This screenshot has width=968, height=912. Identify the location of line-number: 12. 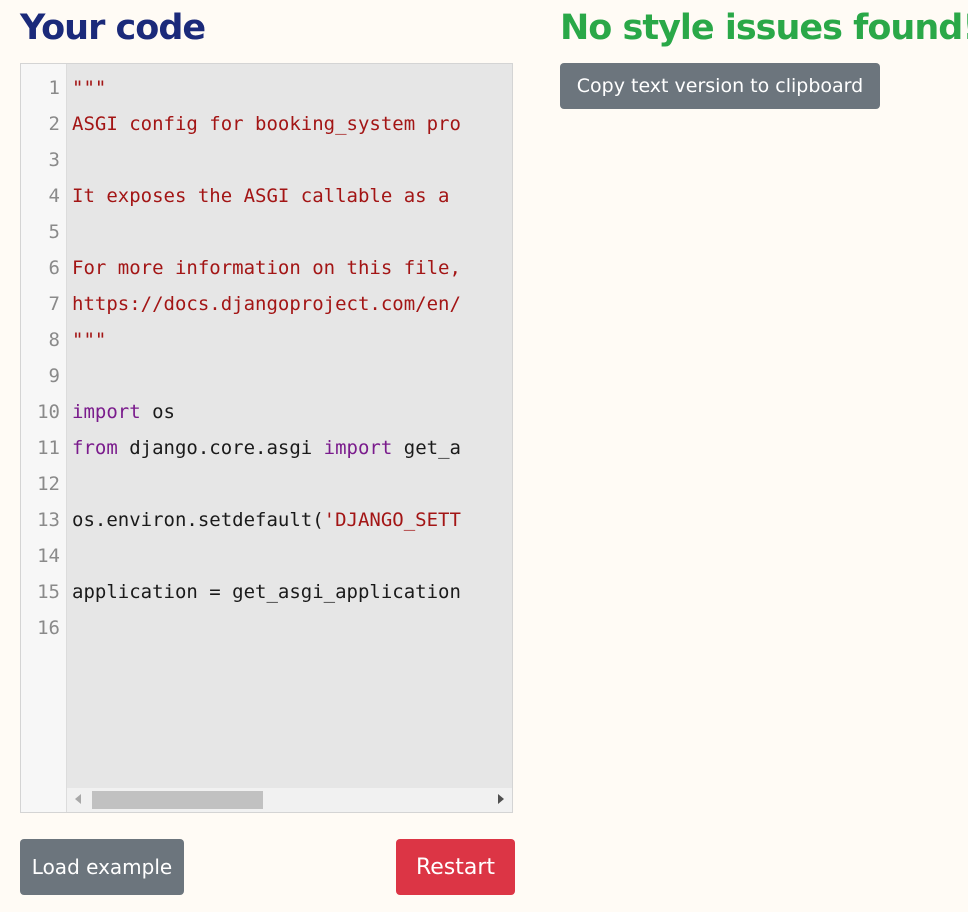
(48, 484).